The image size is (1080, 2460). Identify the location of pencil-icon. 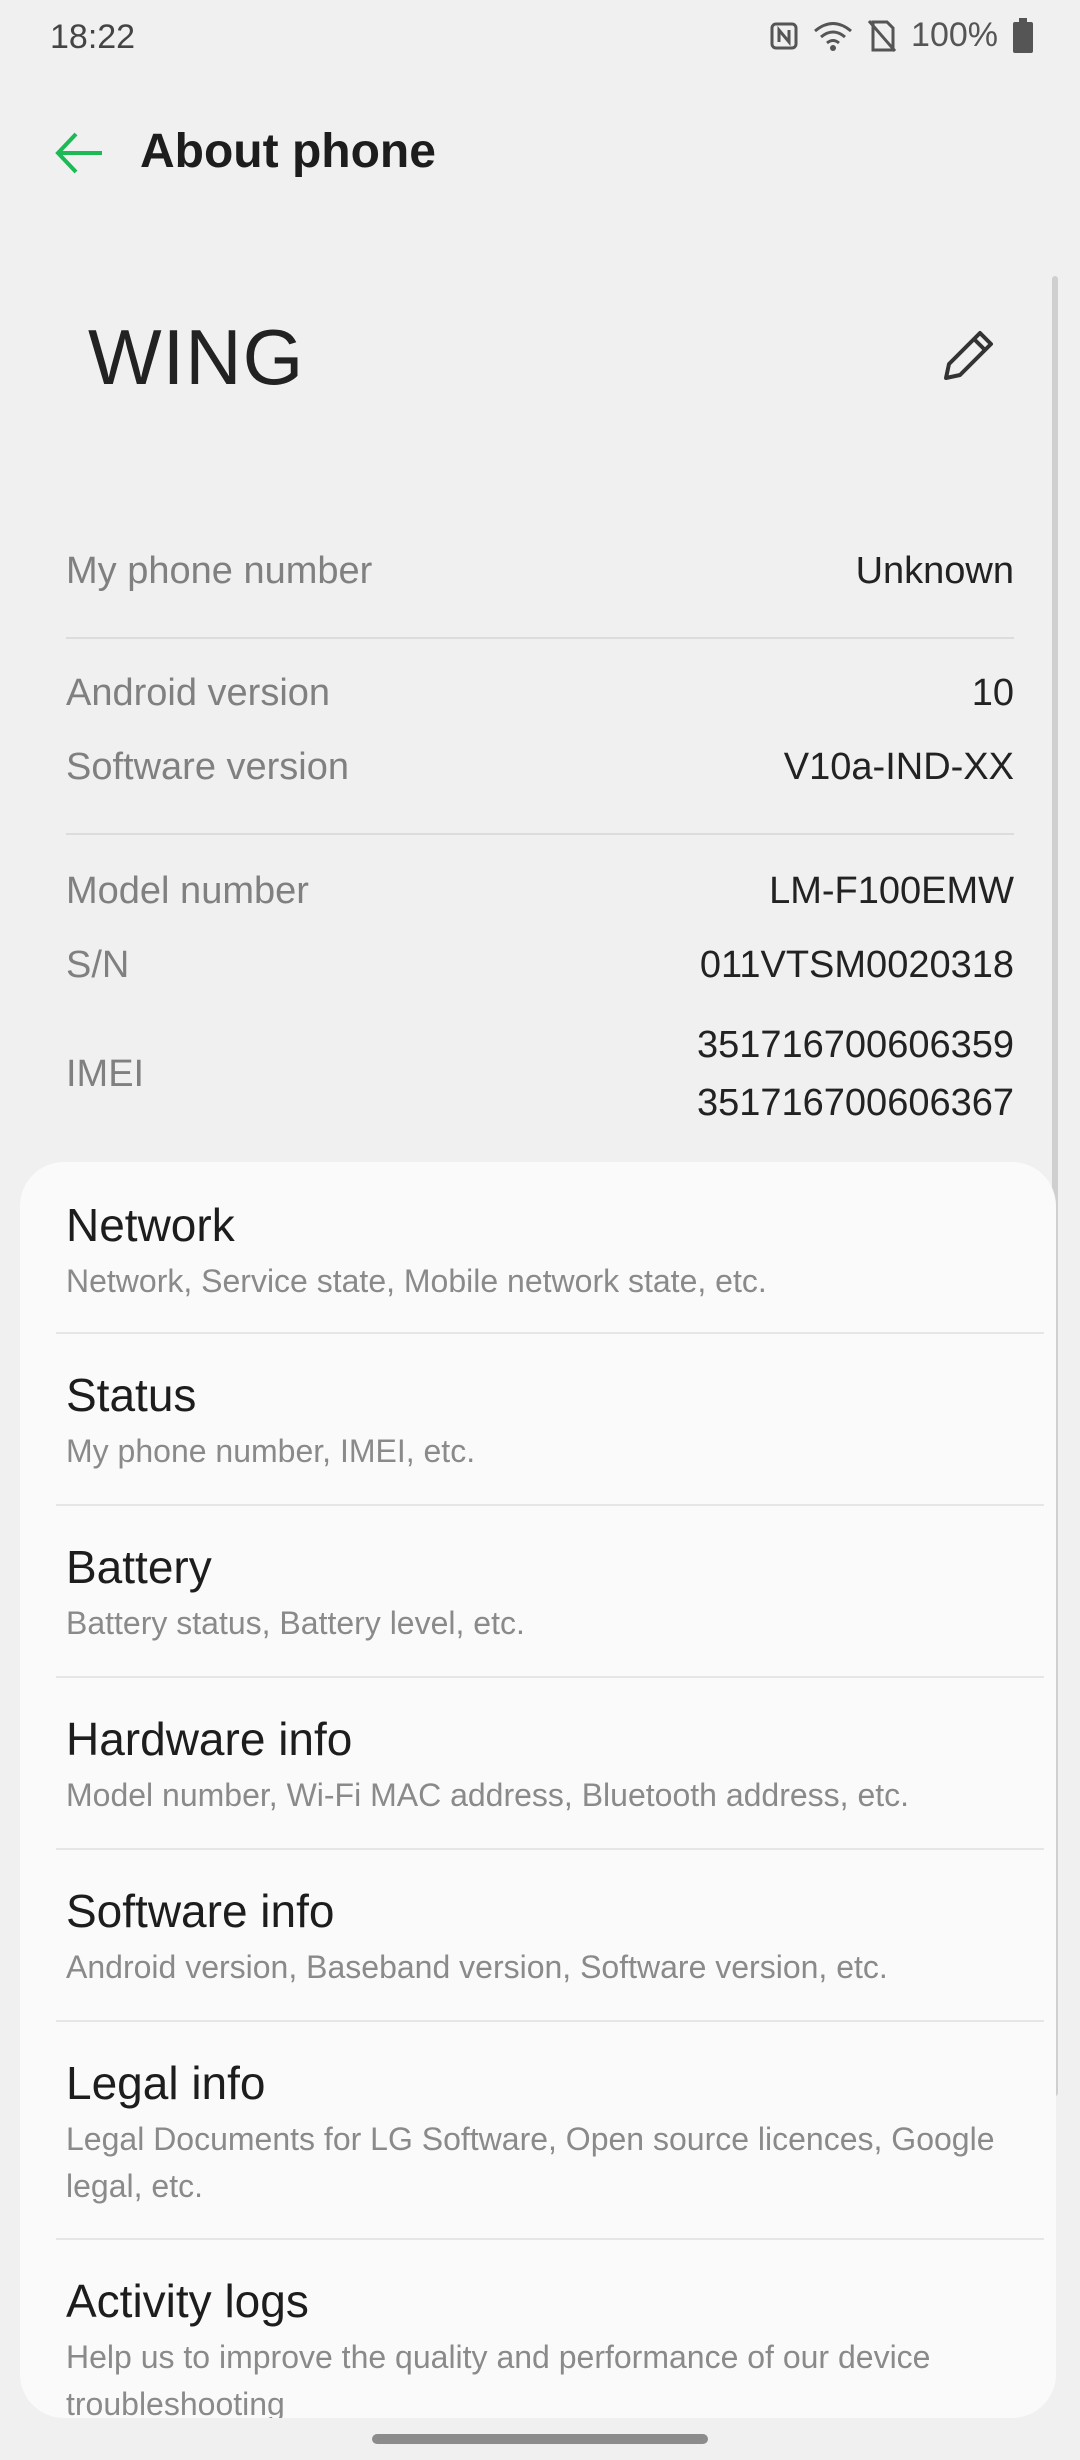
(968, 355).